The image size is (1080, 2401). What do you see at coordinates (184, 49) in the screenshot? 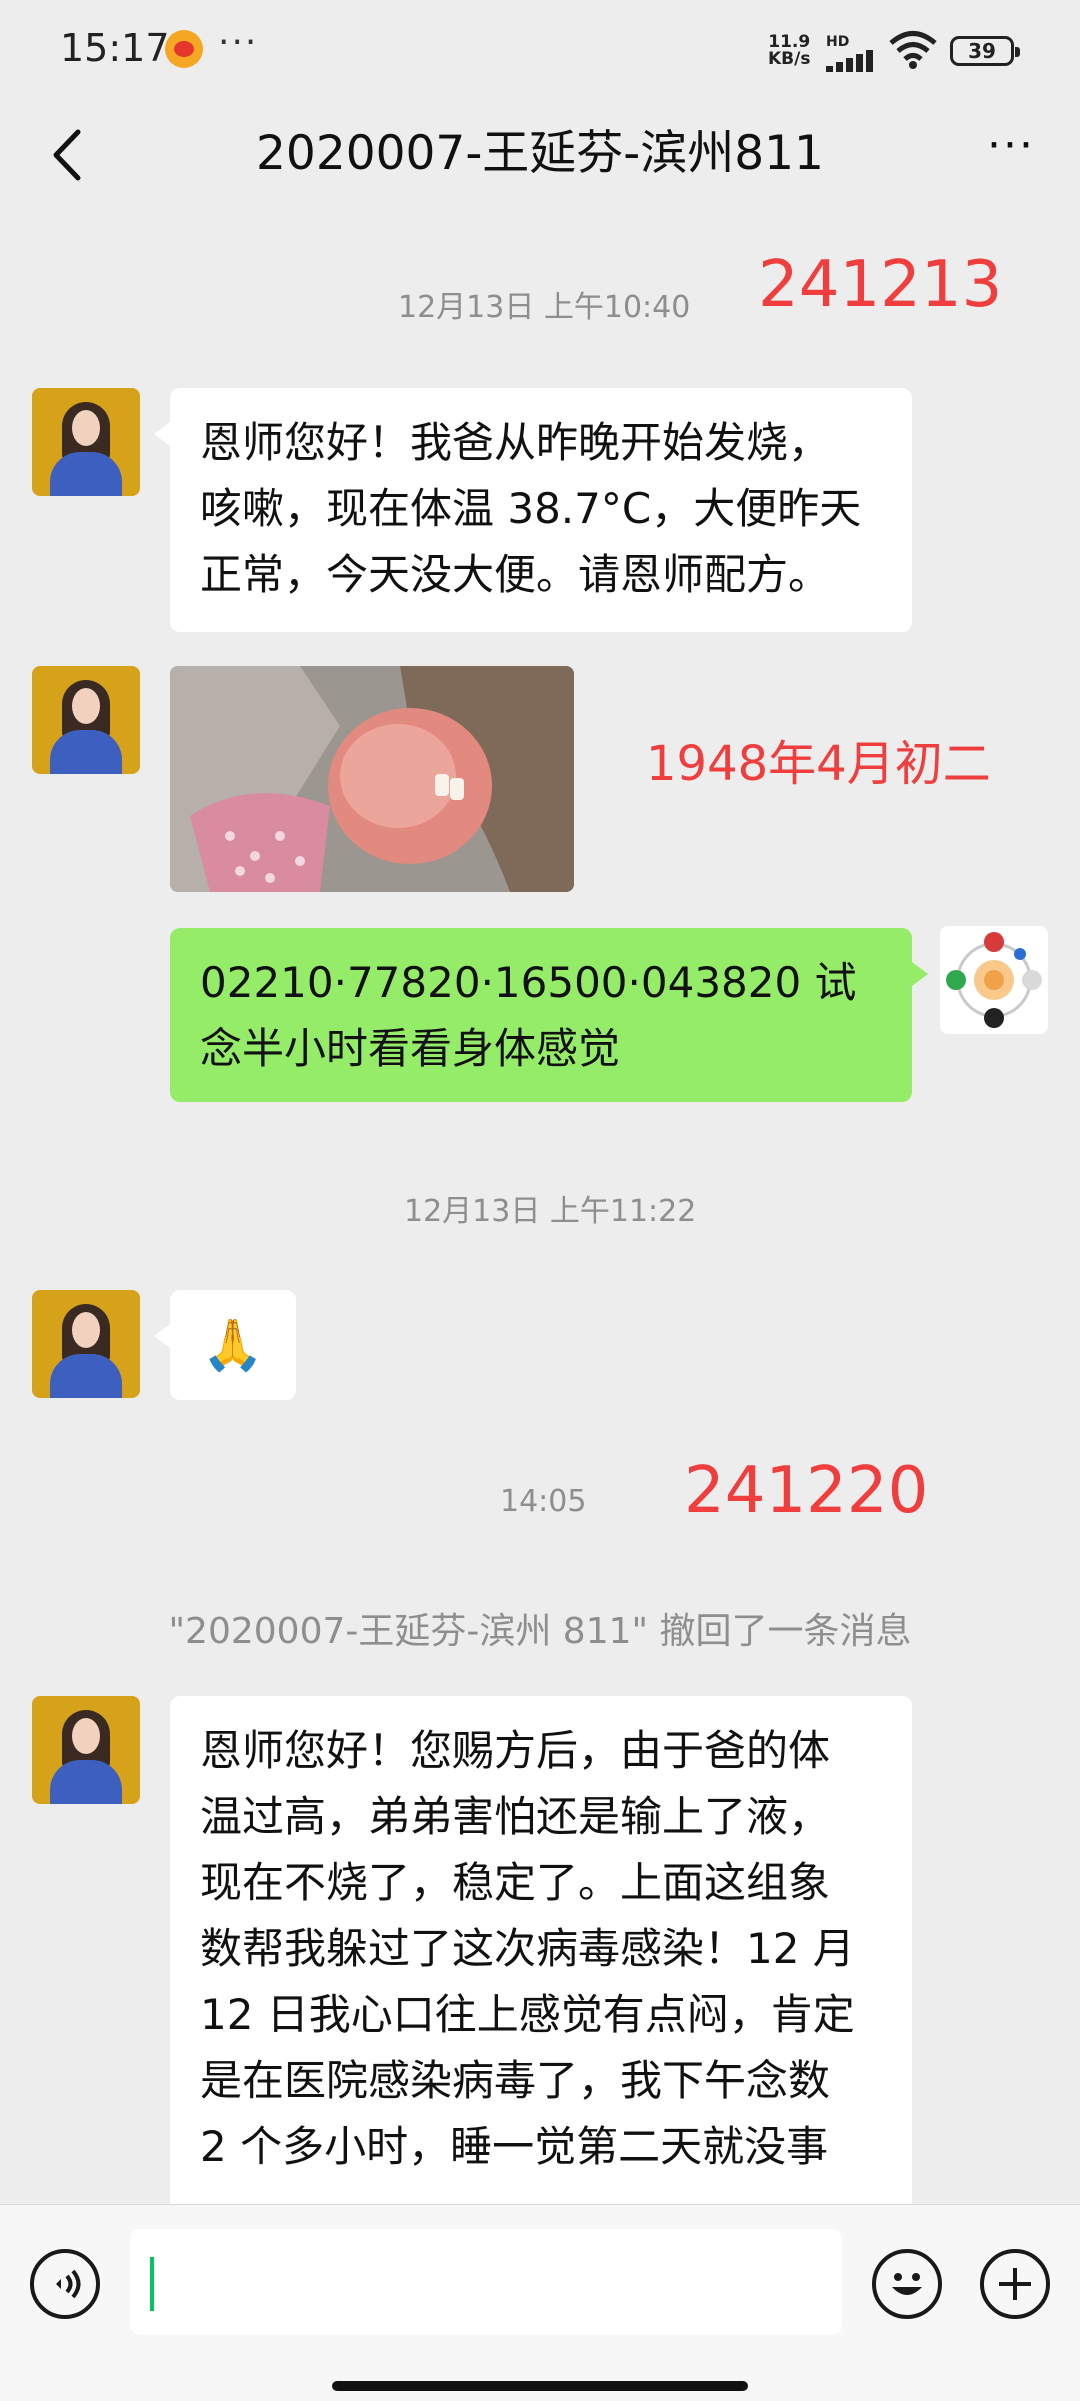
I see `weibo-icon` at bounding box center [184, 49].